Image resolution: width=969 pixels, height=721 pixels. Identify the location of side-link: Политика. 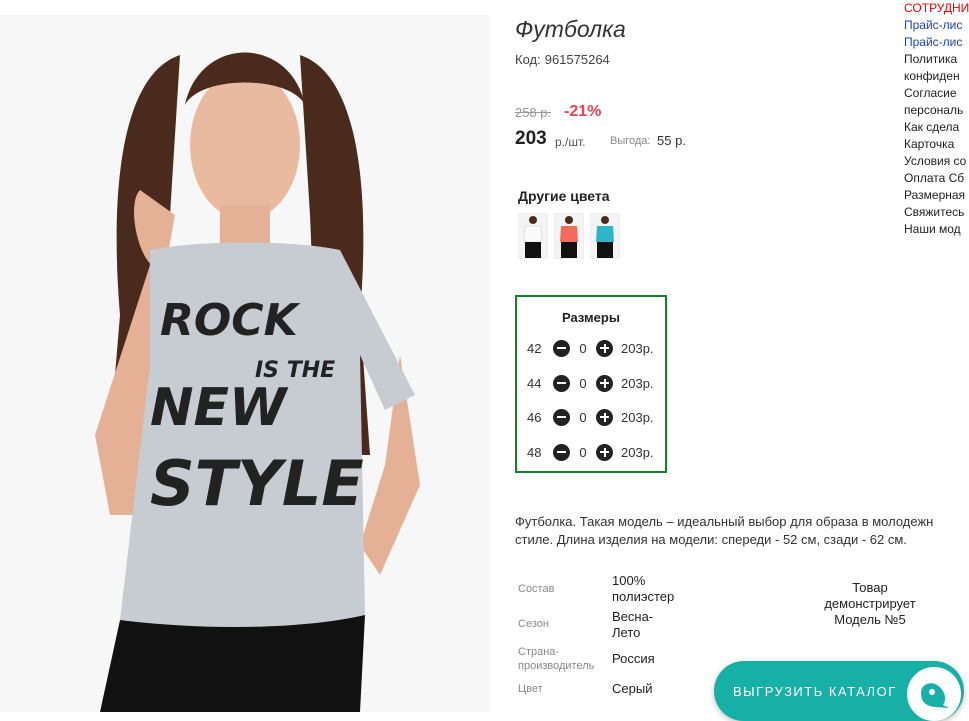
(936, 59).